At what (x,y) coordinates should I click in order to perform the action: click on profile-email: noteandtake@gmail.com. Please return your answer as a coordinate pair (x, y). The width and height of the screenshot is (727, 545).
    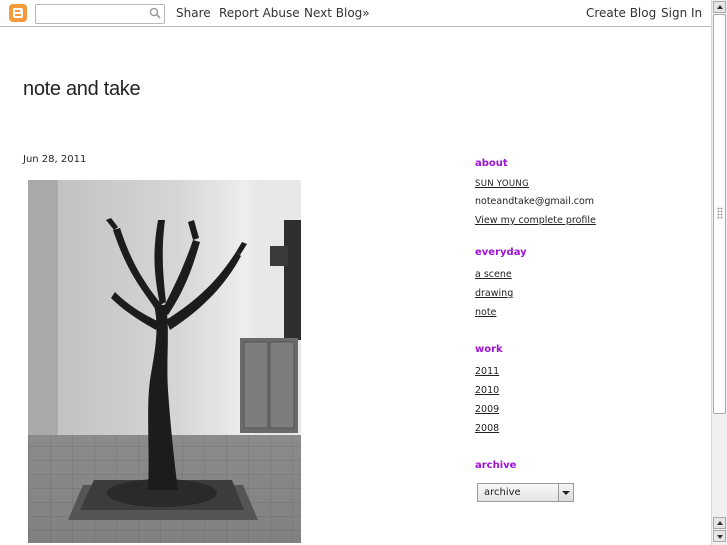
    Looking at the image, I should click on (535, 201).